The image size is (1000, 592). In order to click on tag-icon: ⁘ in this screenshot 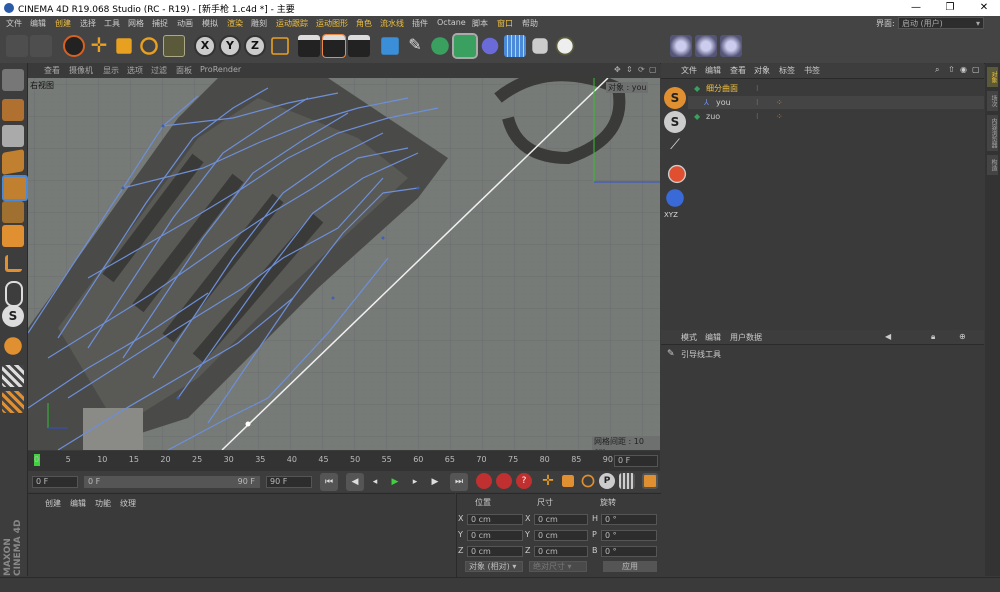, I will do `click(779, 116)`.